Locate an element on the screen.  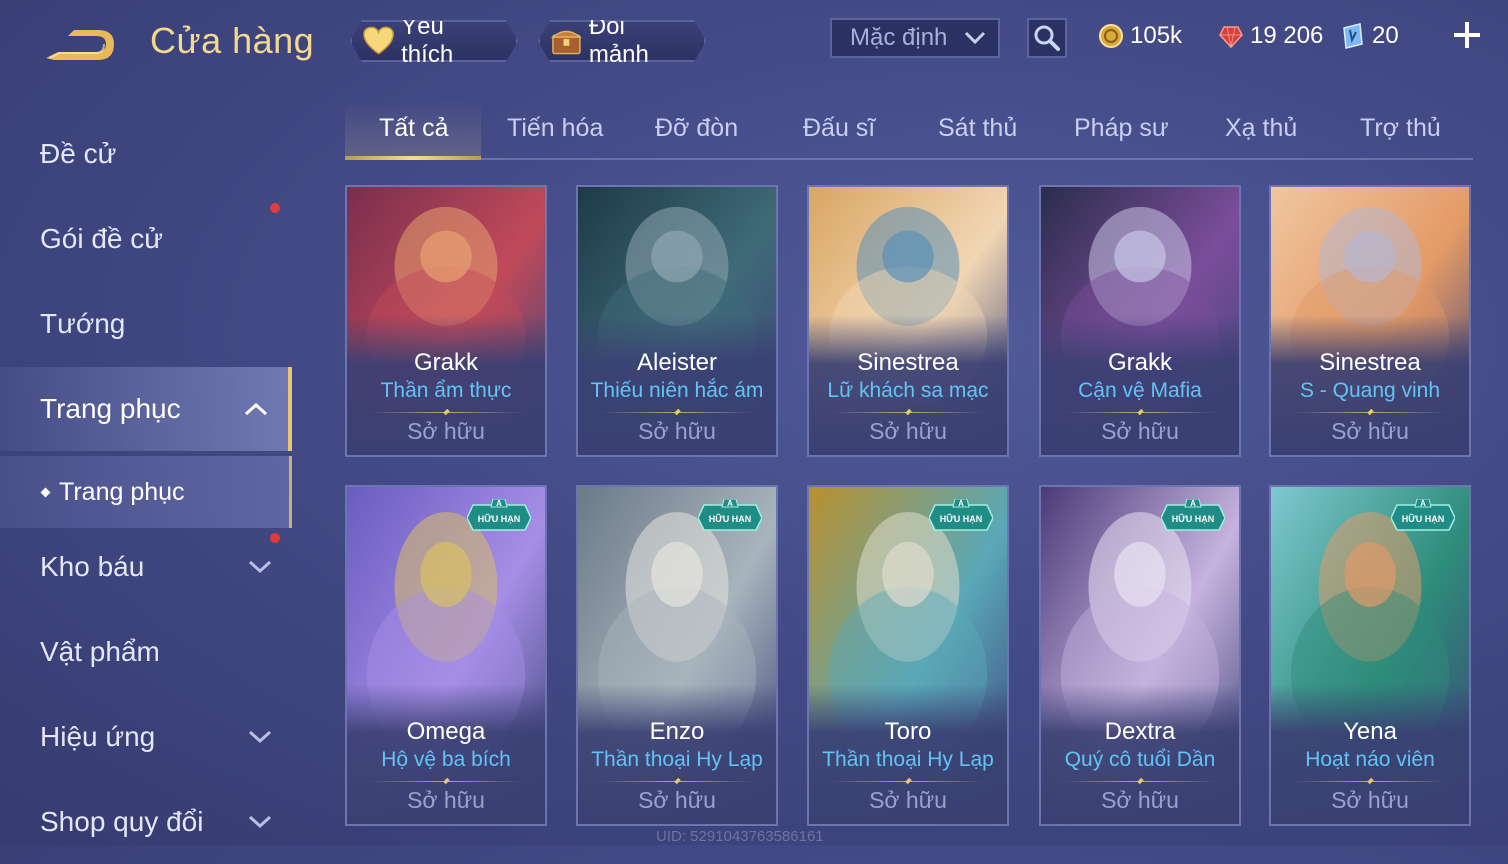
sidebar-item-recommended: Đề cử is located at coordinates (146, 154).